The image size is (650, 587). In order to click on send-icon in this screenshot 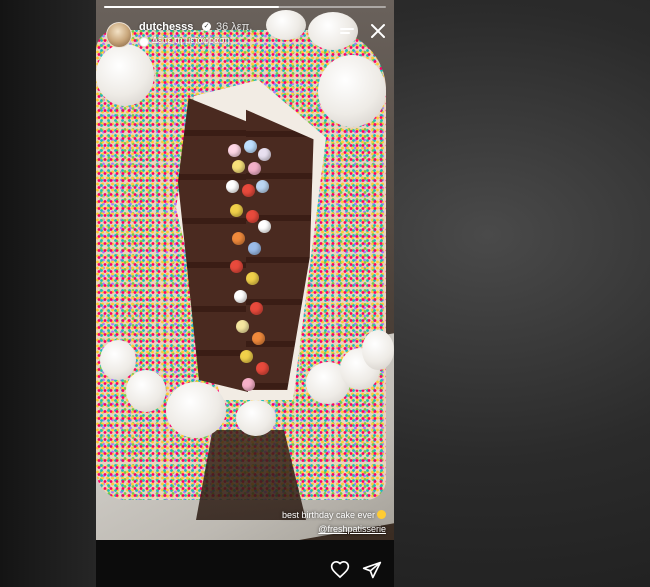, I will do `click(372, 570)`.